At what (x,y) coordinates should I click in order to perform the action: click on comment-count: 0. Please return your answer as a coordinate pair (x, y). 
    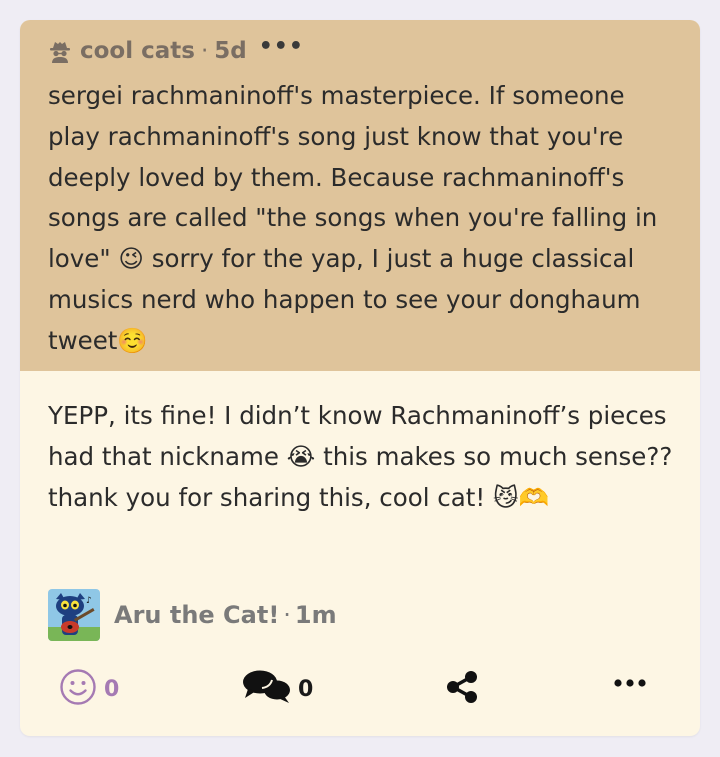
    Looking at the image, I should click on (306, 689).